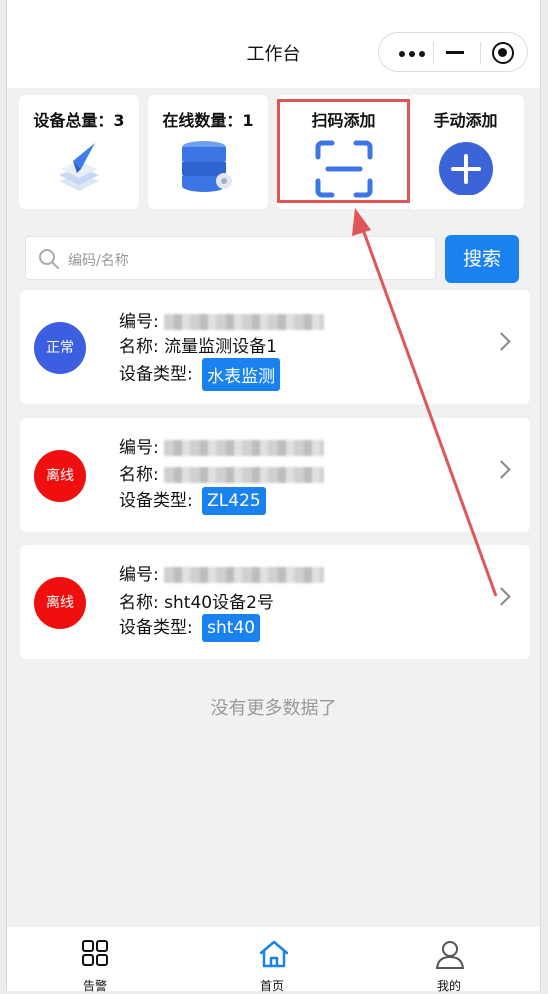 The width and height of the screenshot is (548, 994). Describe the element at coordinates (220, 347) in the screenshot. I see `device-name: 流量监测设备1` at that location.